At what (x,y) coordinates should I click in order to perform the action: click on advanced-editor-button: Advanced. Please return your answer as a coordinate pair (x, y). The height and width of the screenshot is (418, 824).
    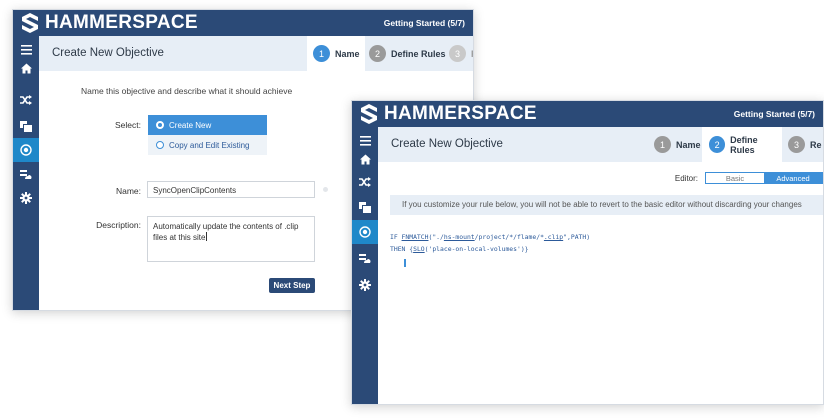
    Looking at the image, I should click on (793, 178).